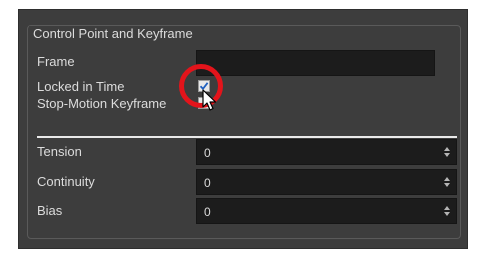 The image size is (478, 255). What do you see at coordinates (207, 212) in the screenshot?
I see `bias-value: 0` at bounding box center [207, 212].